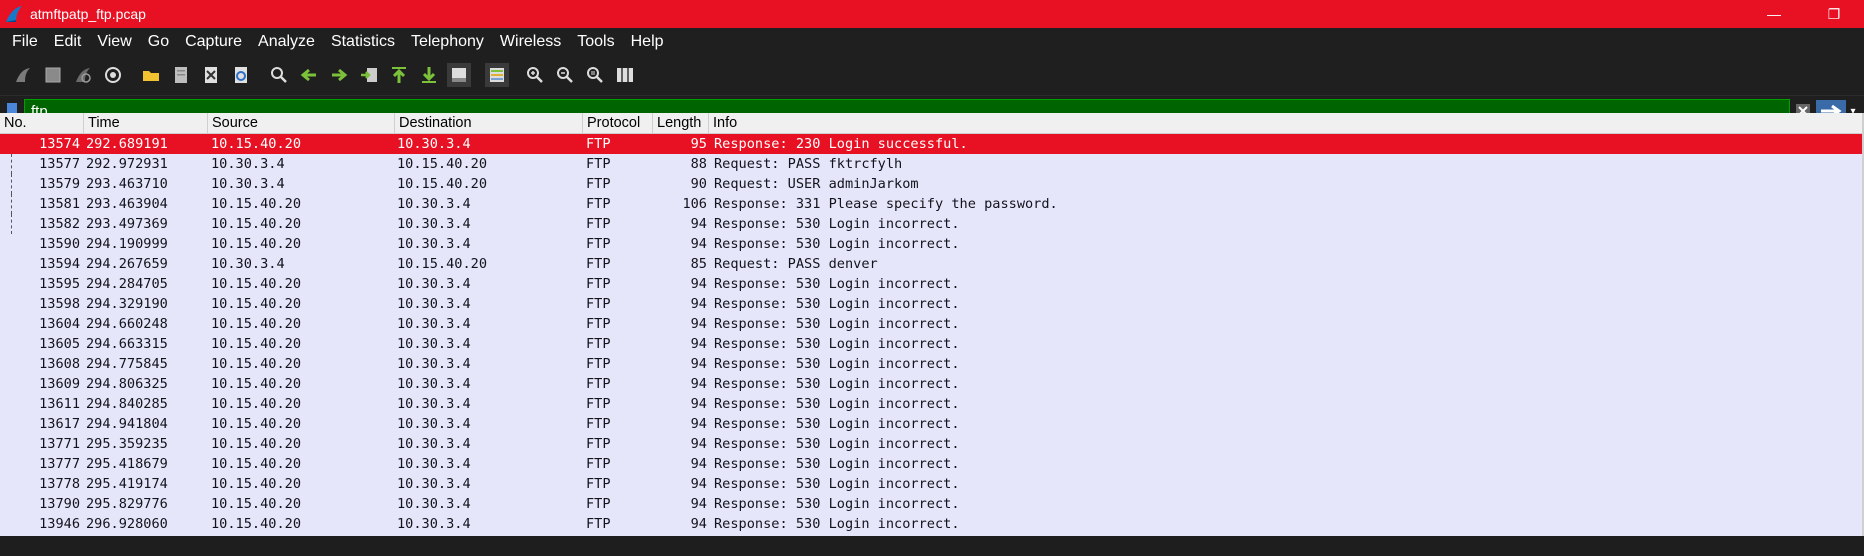 This screenshot has width=1864, height=556. Describe the element at coordinates (248, 184) in the screenshot. I see `packet-source: 10.30.3.4` at that location.